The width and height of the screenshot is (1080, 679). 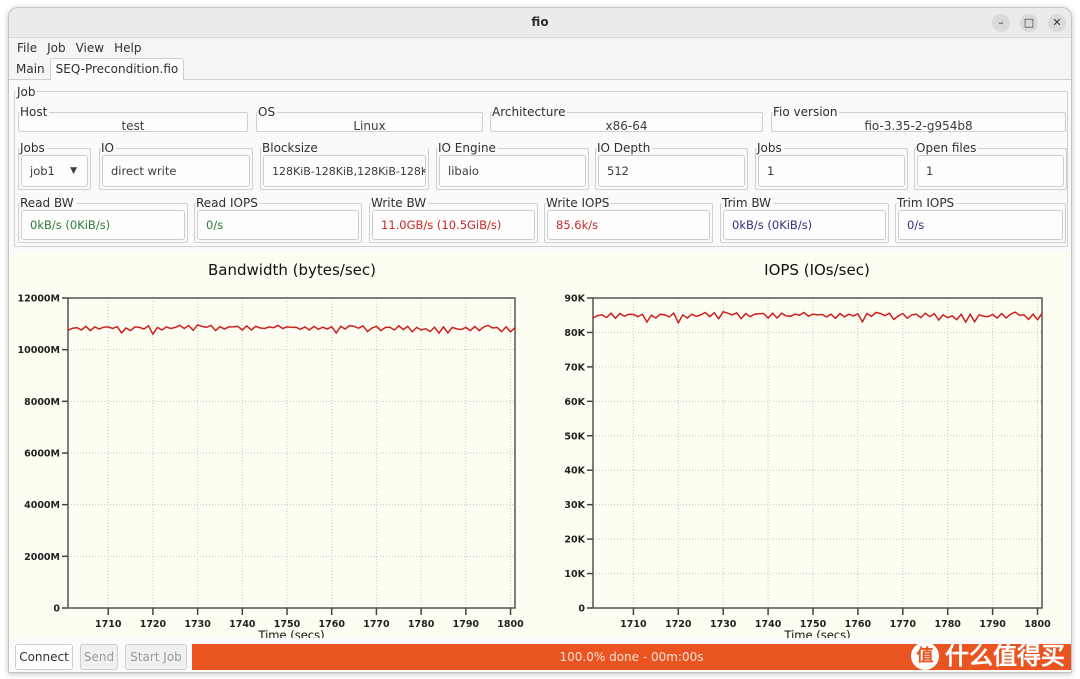 I want to click on progress-text: 100.0% done - 00m:00s, so click(x=631, y=657).